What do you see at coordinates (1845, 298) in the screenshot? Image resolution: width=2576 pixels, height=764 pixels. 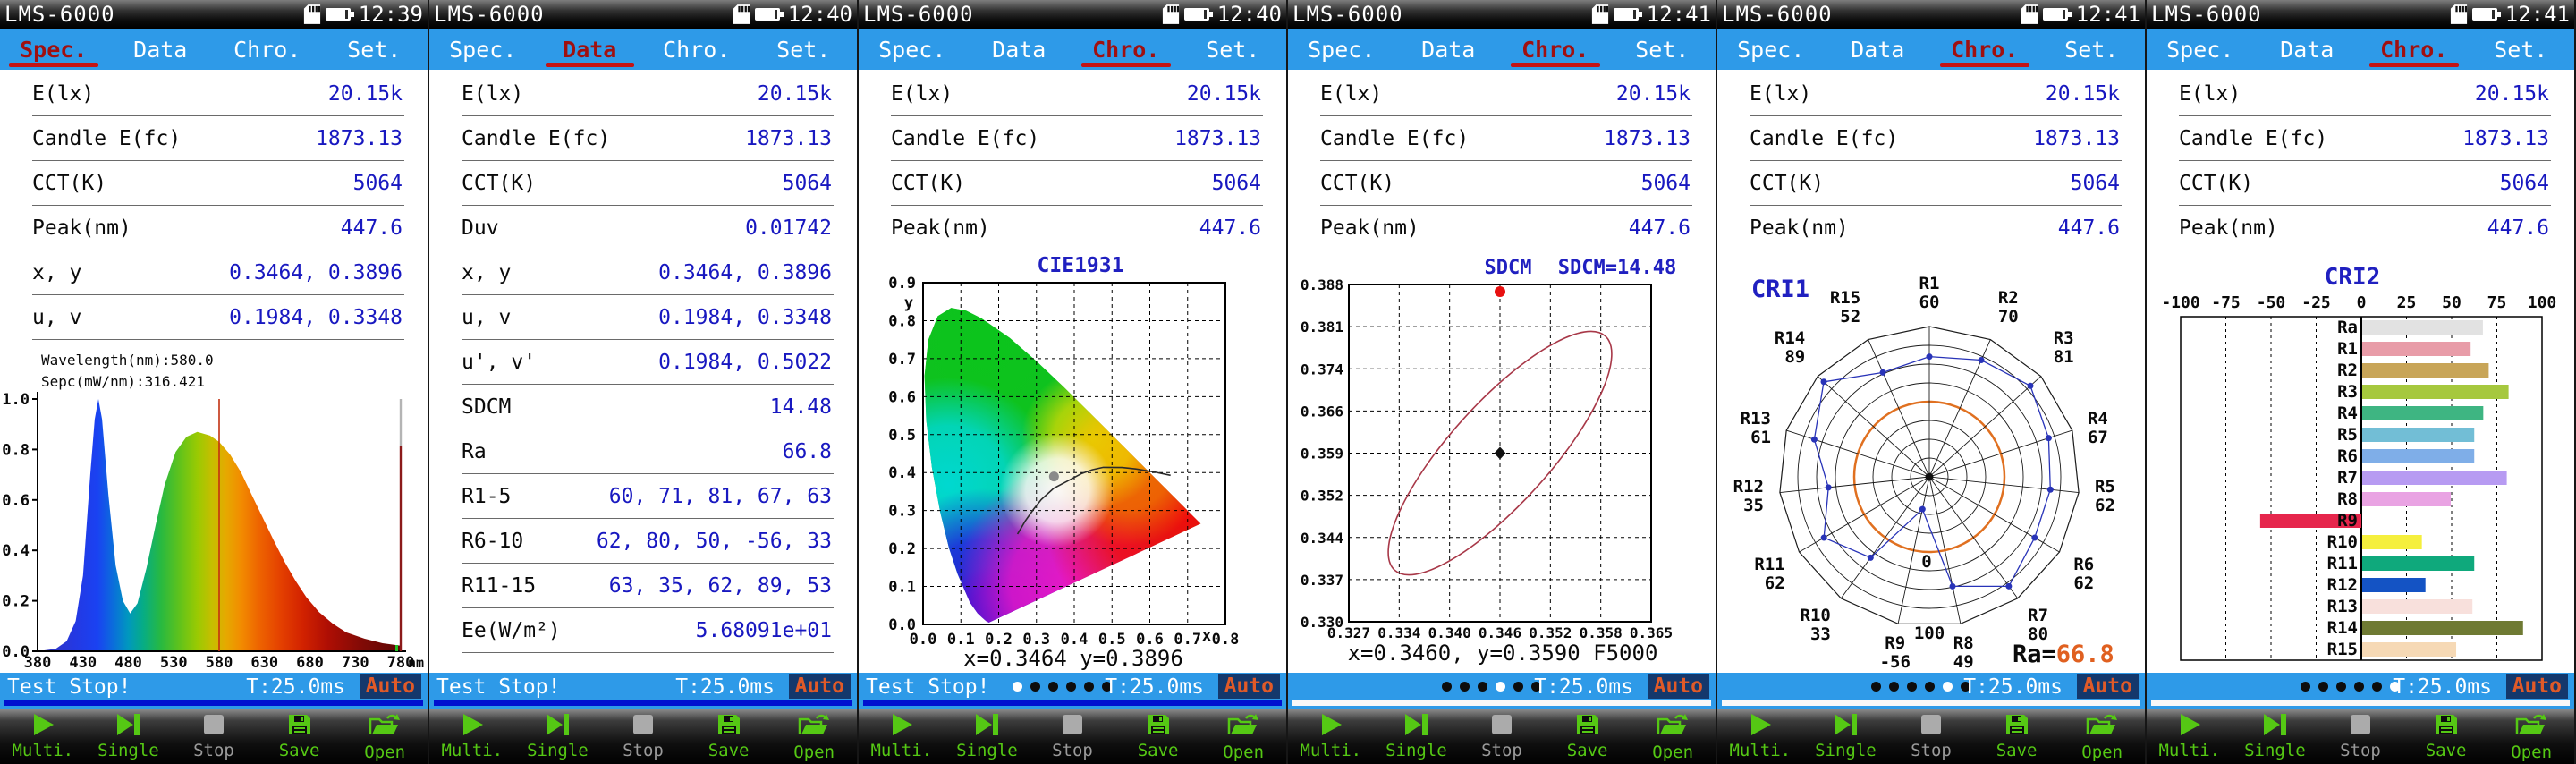 I see `svg-text: R15` at bounding box center [1845, 298].